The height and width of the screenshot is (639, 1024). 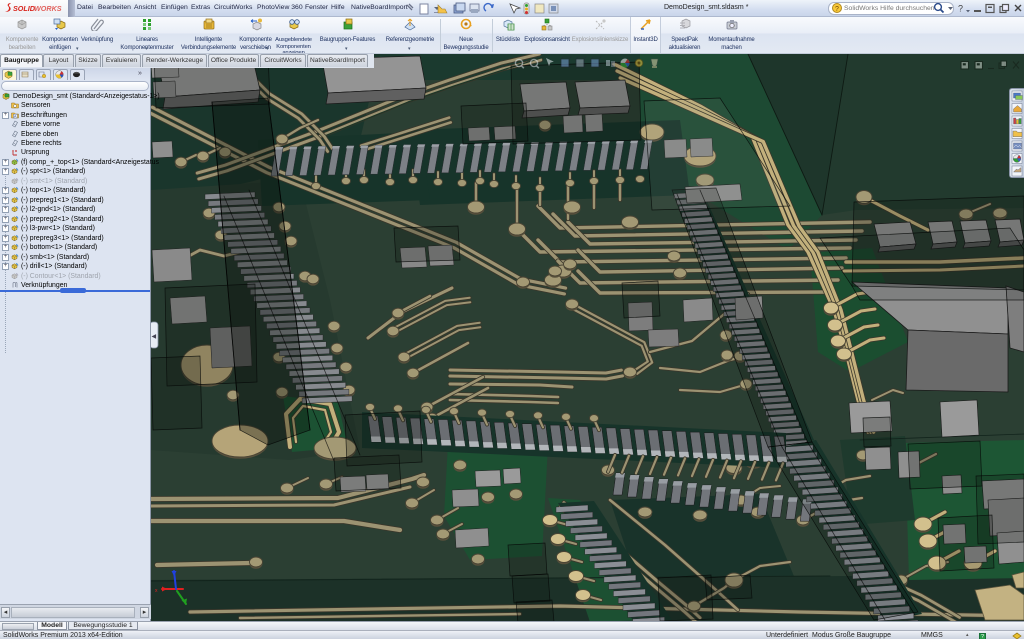 What do you see at coordinates (48, 8) in the screenshot?
I see `svg-text: WORKS` at bounding box center [48, 8].